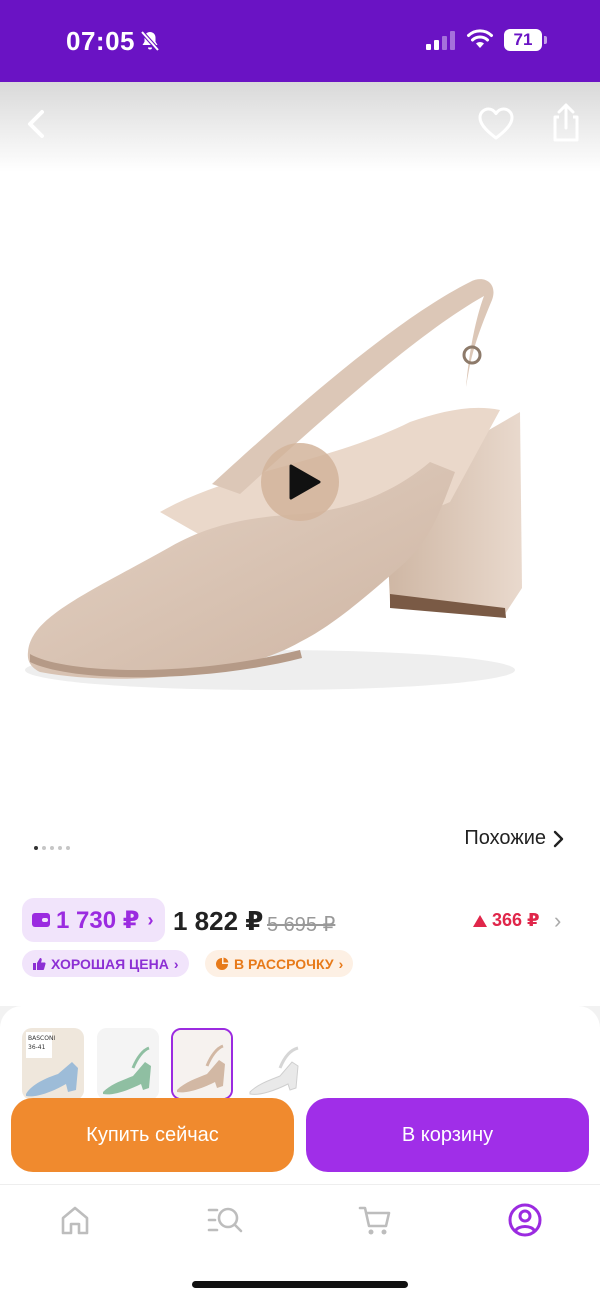 This screenshot has height=1300, width=600. Describe the element at coordinates (110, 963) in the screenshot. I see `good-price-label: ХОРОШАЯ ЦЕНА` at that location.